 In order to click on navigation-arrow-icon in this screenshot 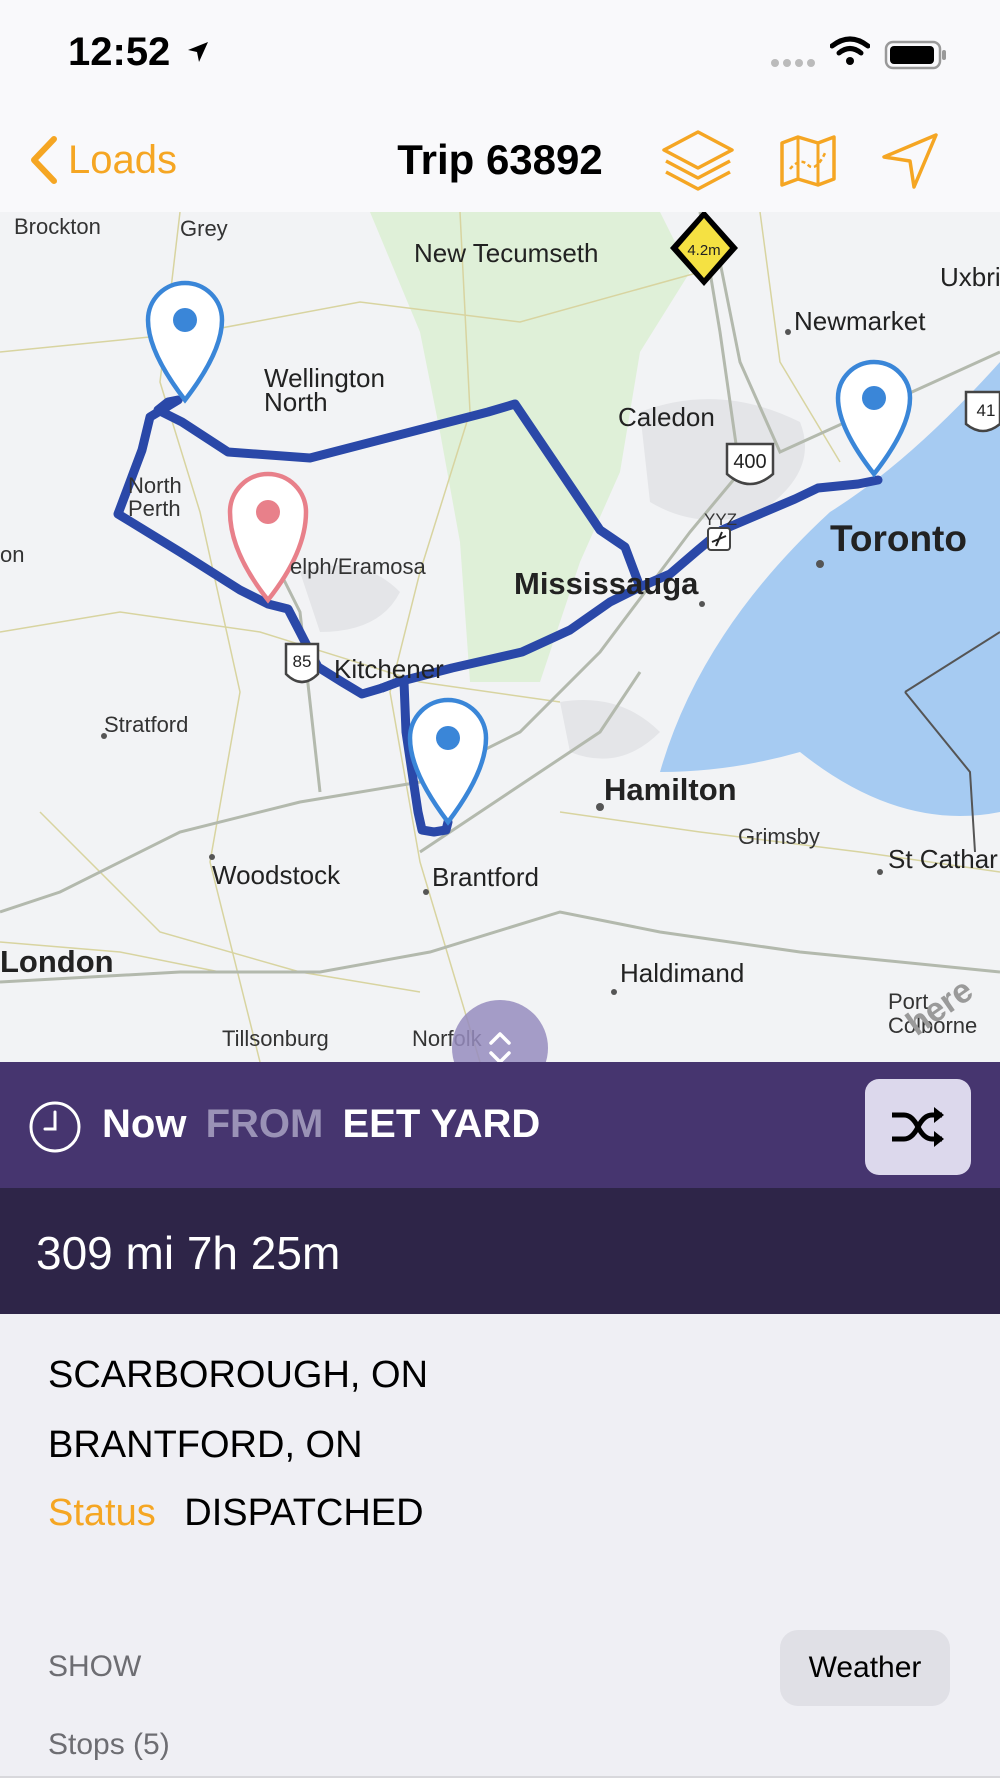, I will do `click(910, 161)`.